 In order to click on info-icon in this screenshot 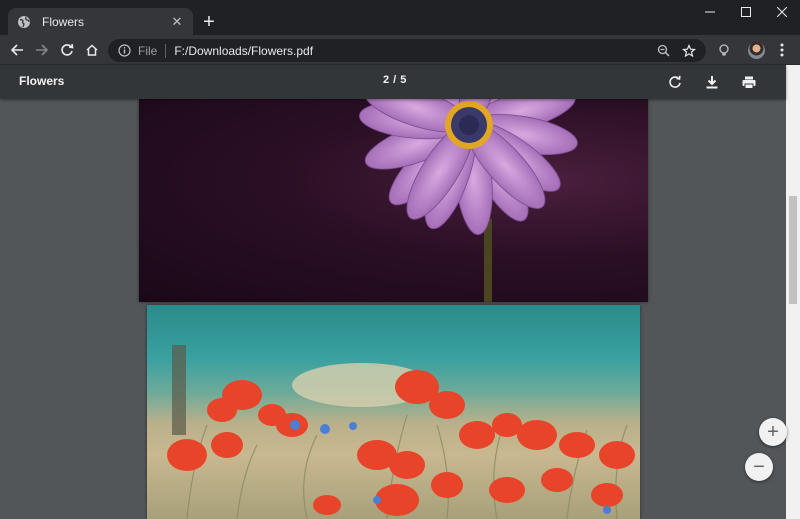, I will do `click(124, 51)`.